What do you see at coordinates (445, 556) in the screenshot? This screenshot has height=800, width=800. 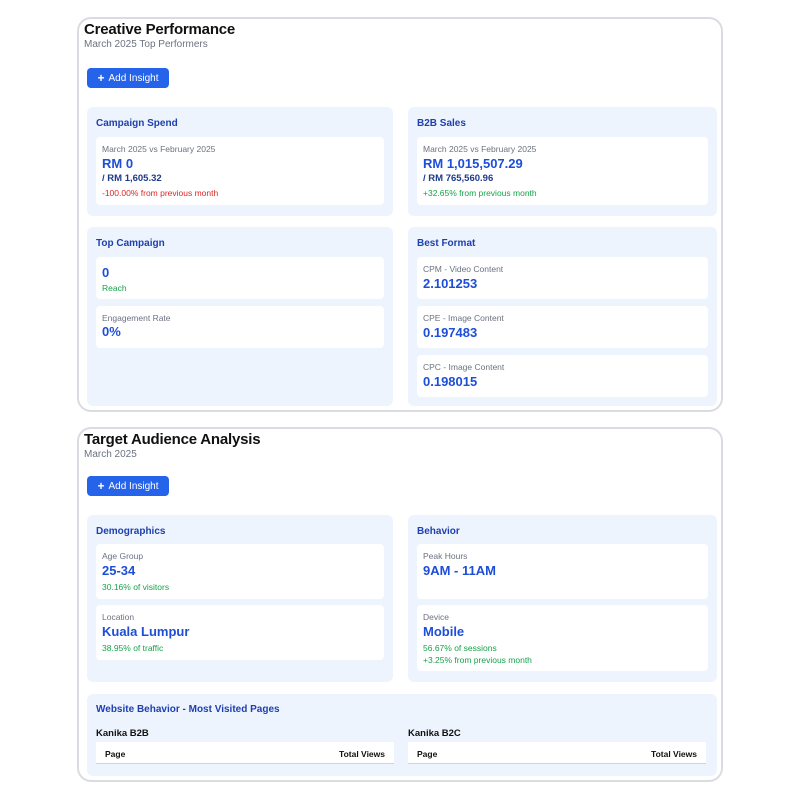 I see `peak-hours-label: Peak Hours` at bounding box center [445, 556].